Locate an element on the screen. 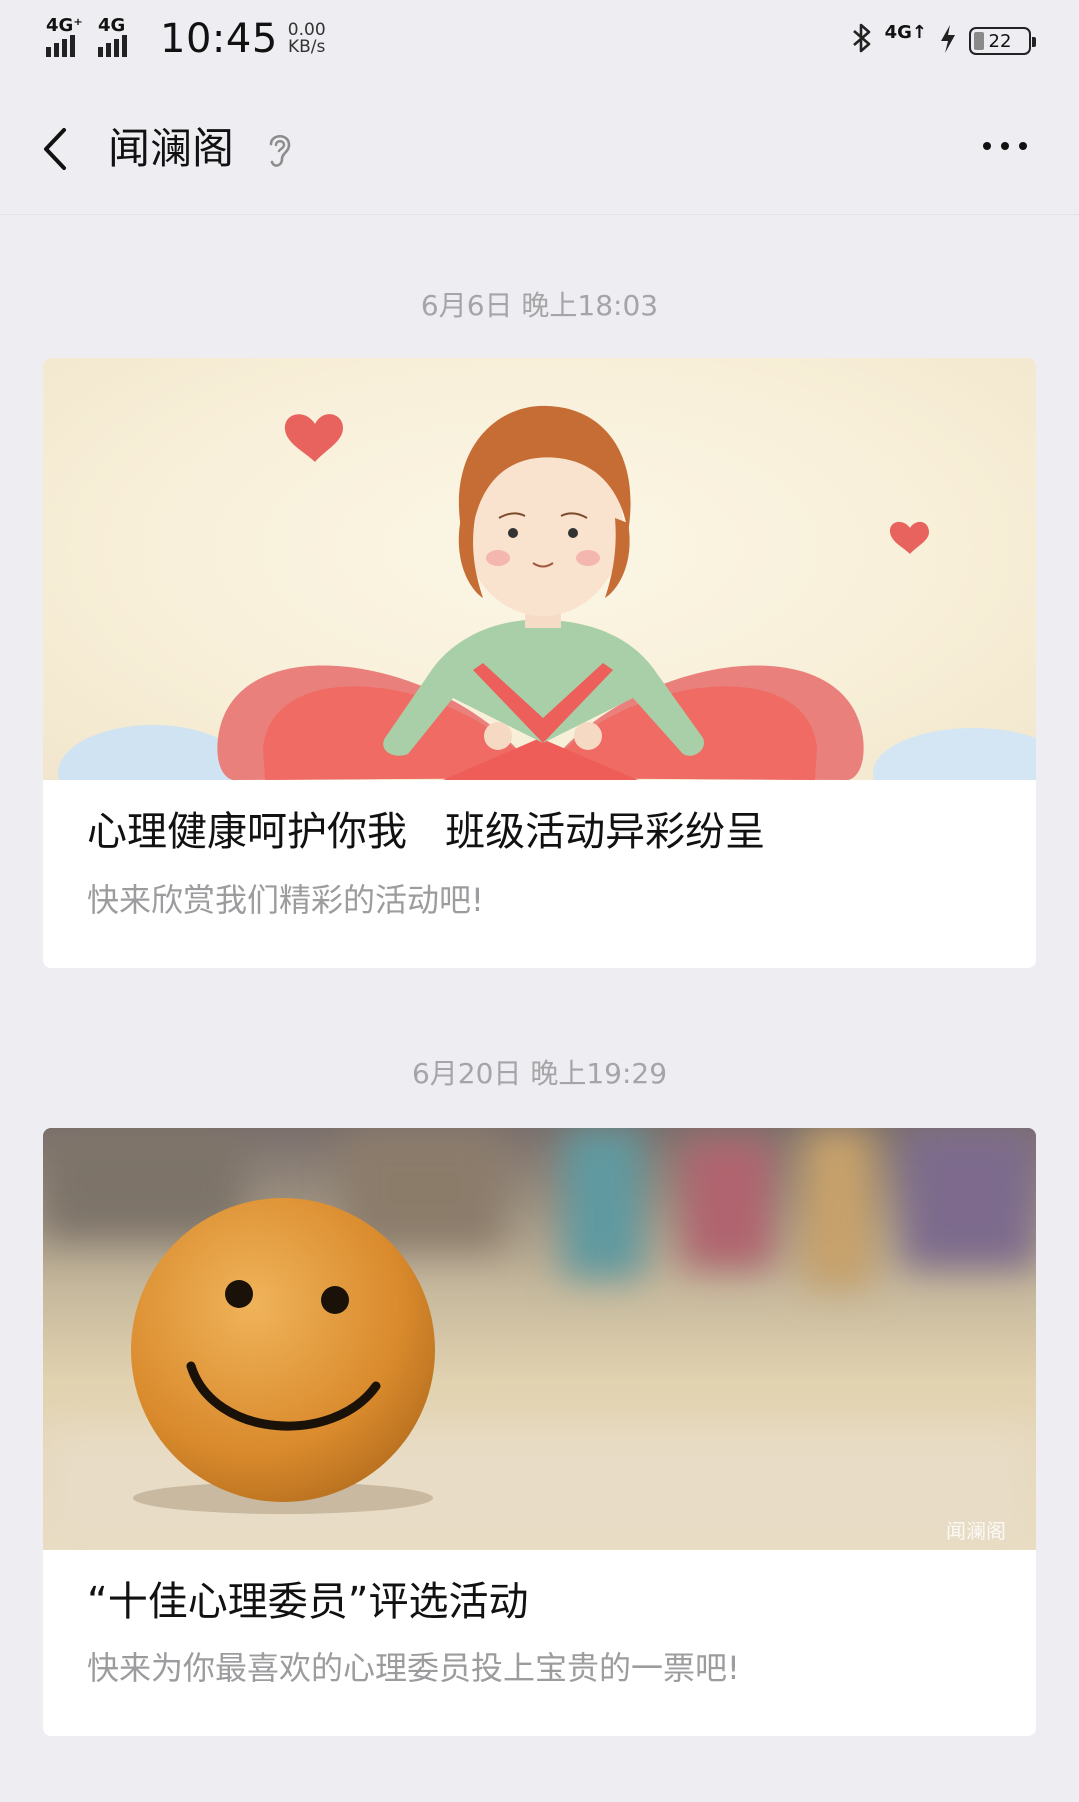 Image resolution: width=1079 pixels, height=1802 pixels. image-watermark: 闻澜阁 is located at coordinates (976, 1531).